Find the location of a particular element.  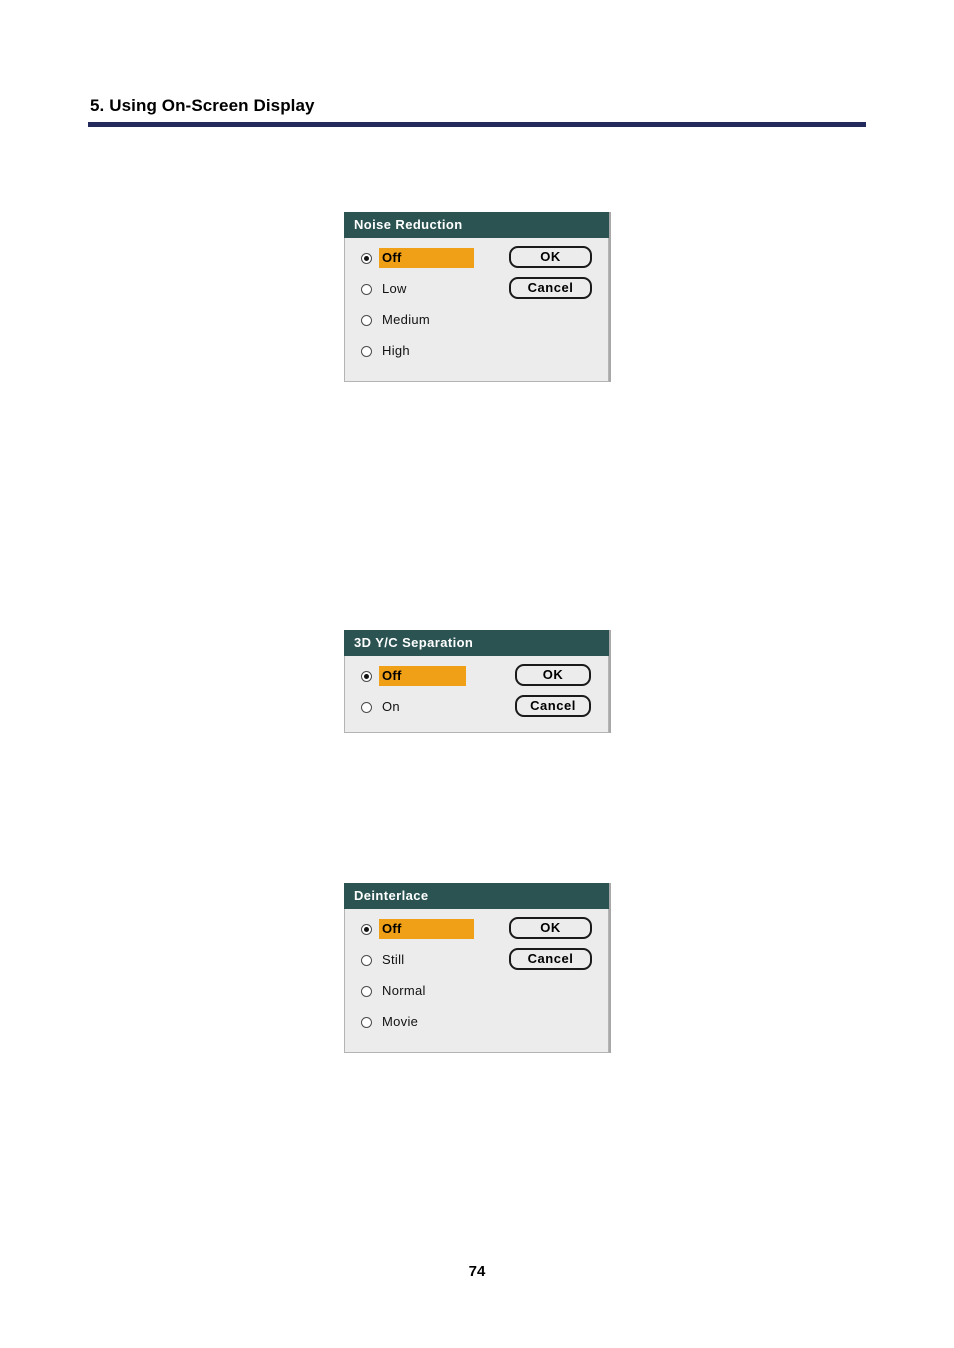

radio-option-medium: Medium is located at coordinates (417, 320).